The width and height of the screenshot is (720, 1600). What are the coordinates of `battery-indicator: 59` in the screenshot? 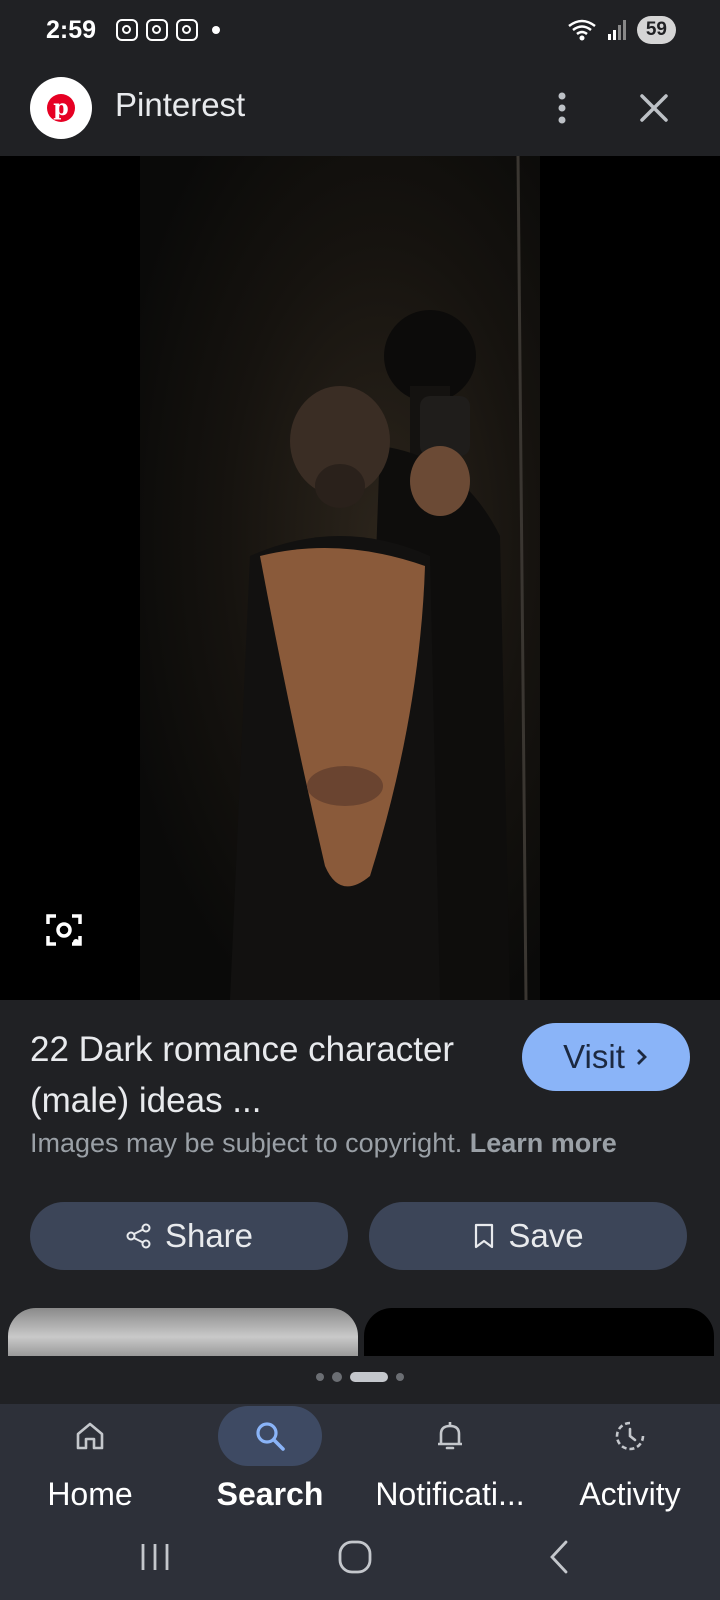 It's located at (656, 30).